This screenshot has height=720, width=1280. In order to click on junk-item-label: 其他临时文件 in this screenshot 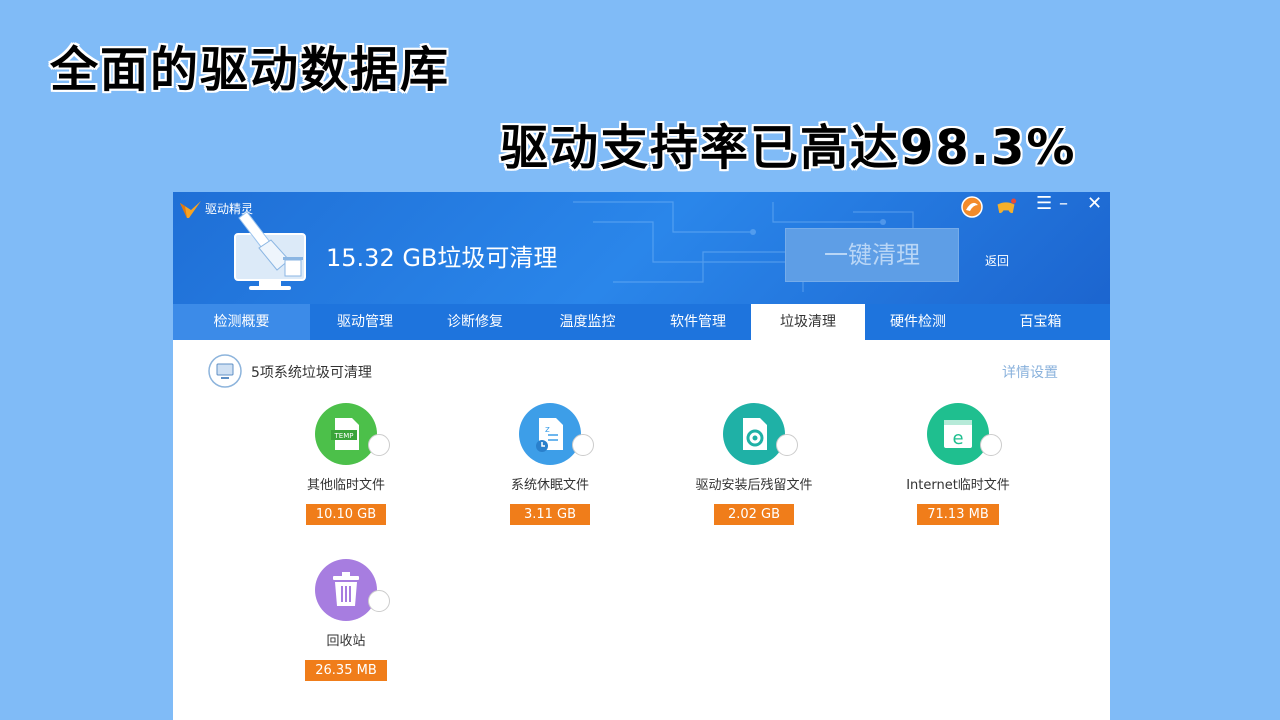, I will do `click(345, 485)`.